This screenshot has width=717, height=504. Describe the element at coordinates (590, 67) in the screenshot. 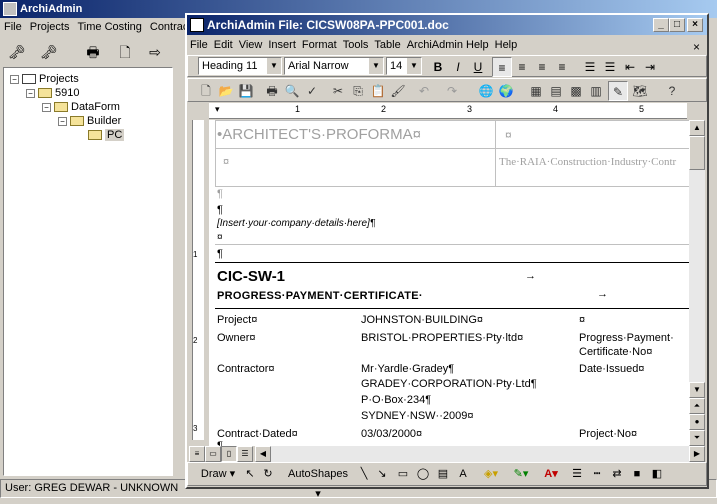

I see `numbering-icon: ☰` at that location.